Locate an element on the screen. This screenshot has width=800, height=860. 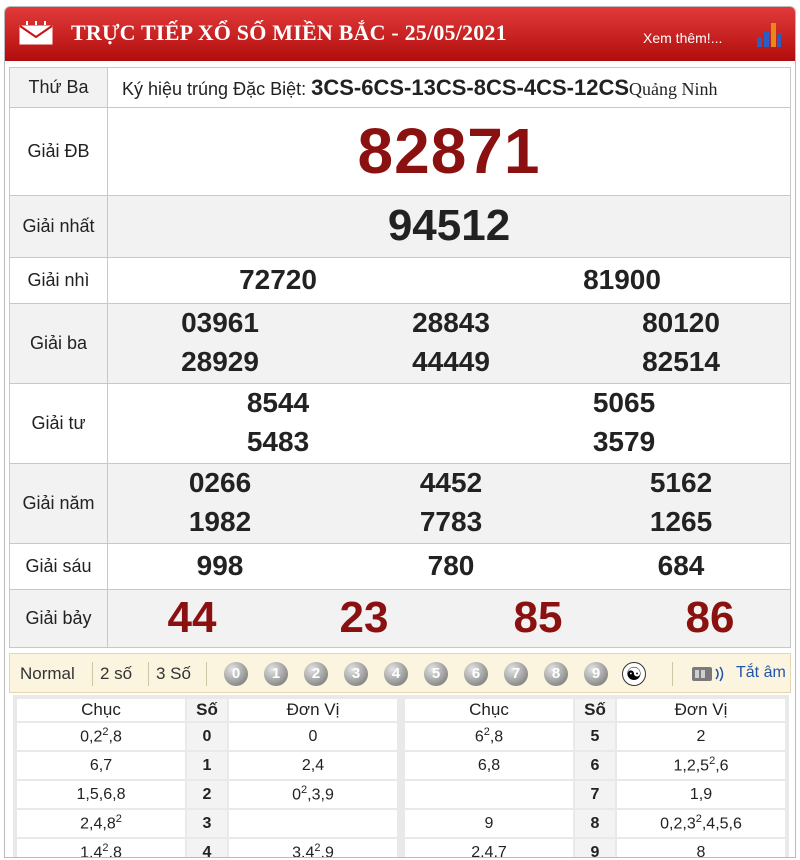
prize-values: 8544 5065 5483 3579 is located at coordinates (449, 423).